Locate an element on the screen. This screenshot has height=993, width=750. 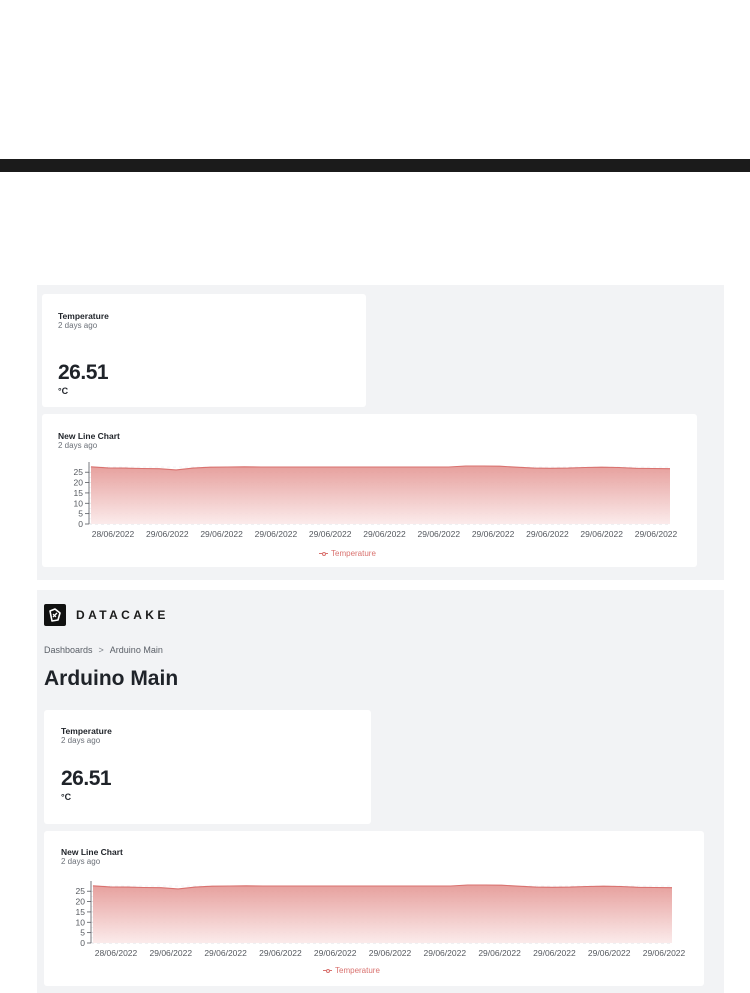
breadcrumb: Dashboards > Arduino Main is located at coordinates (103, 650).